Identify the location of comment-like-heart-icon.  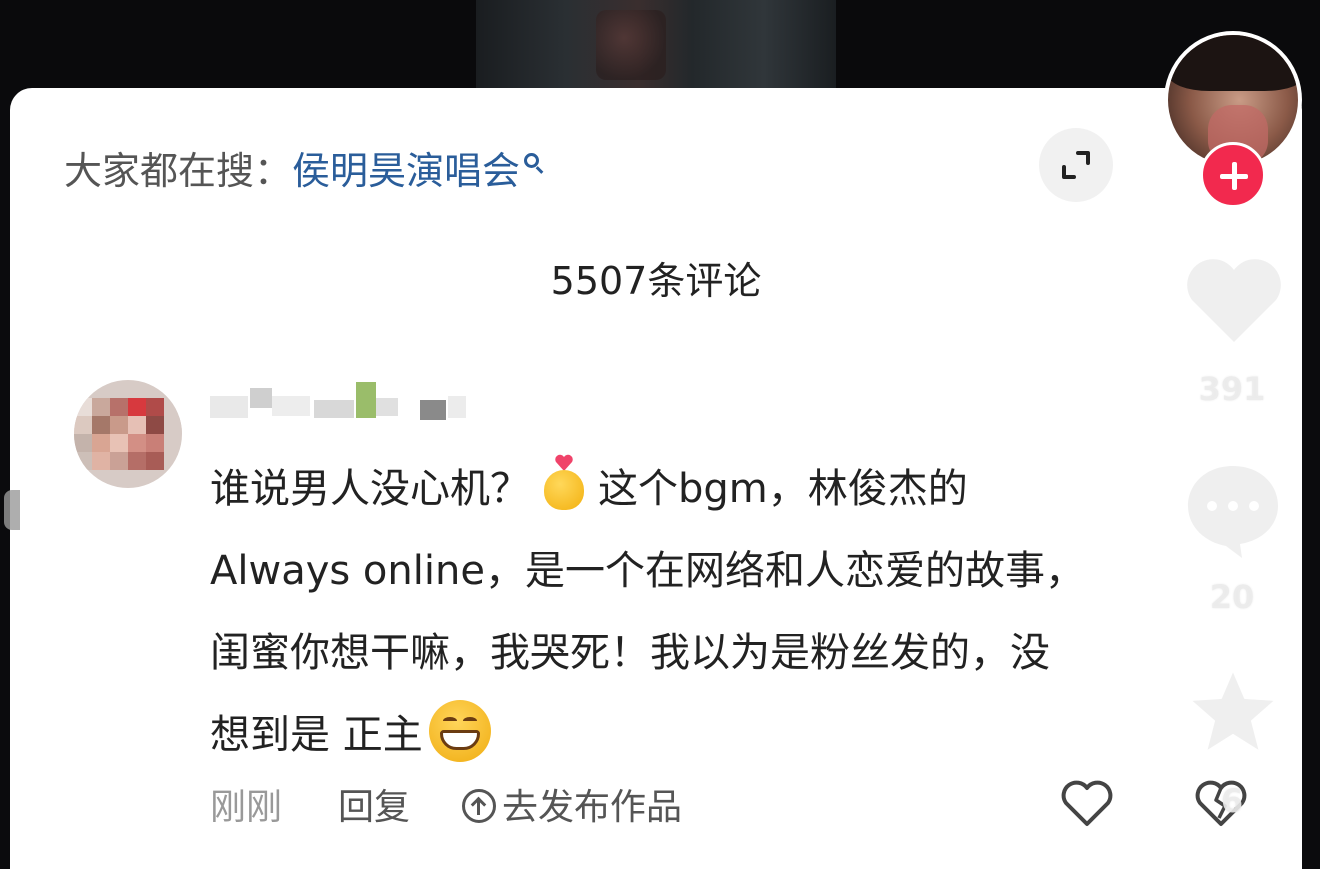
(1087, 804).